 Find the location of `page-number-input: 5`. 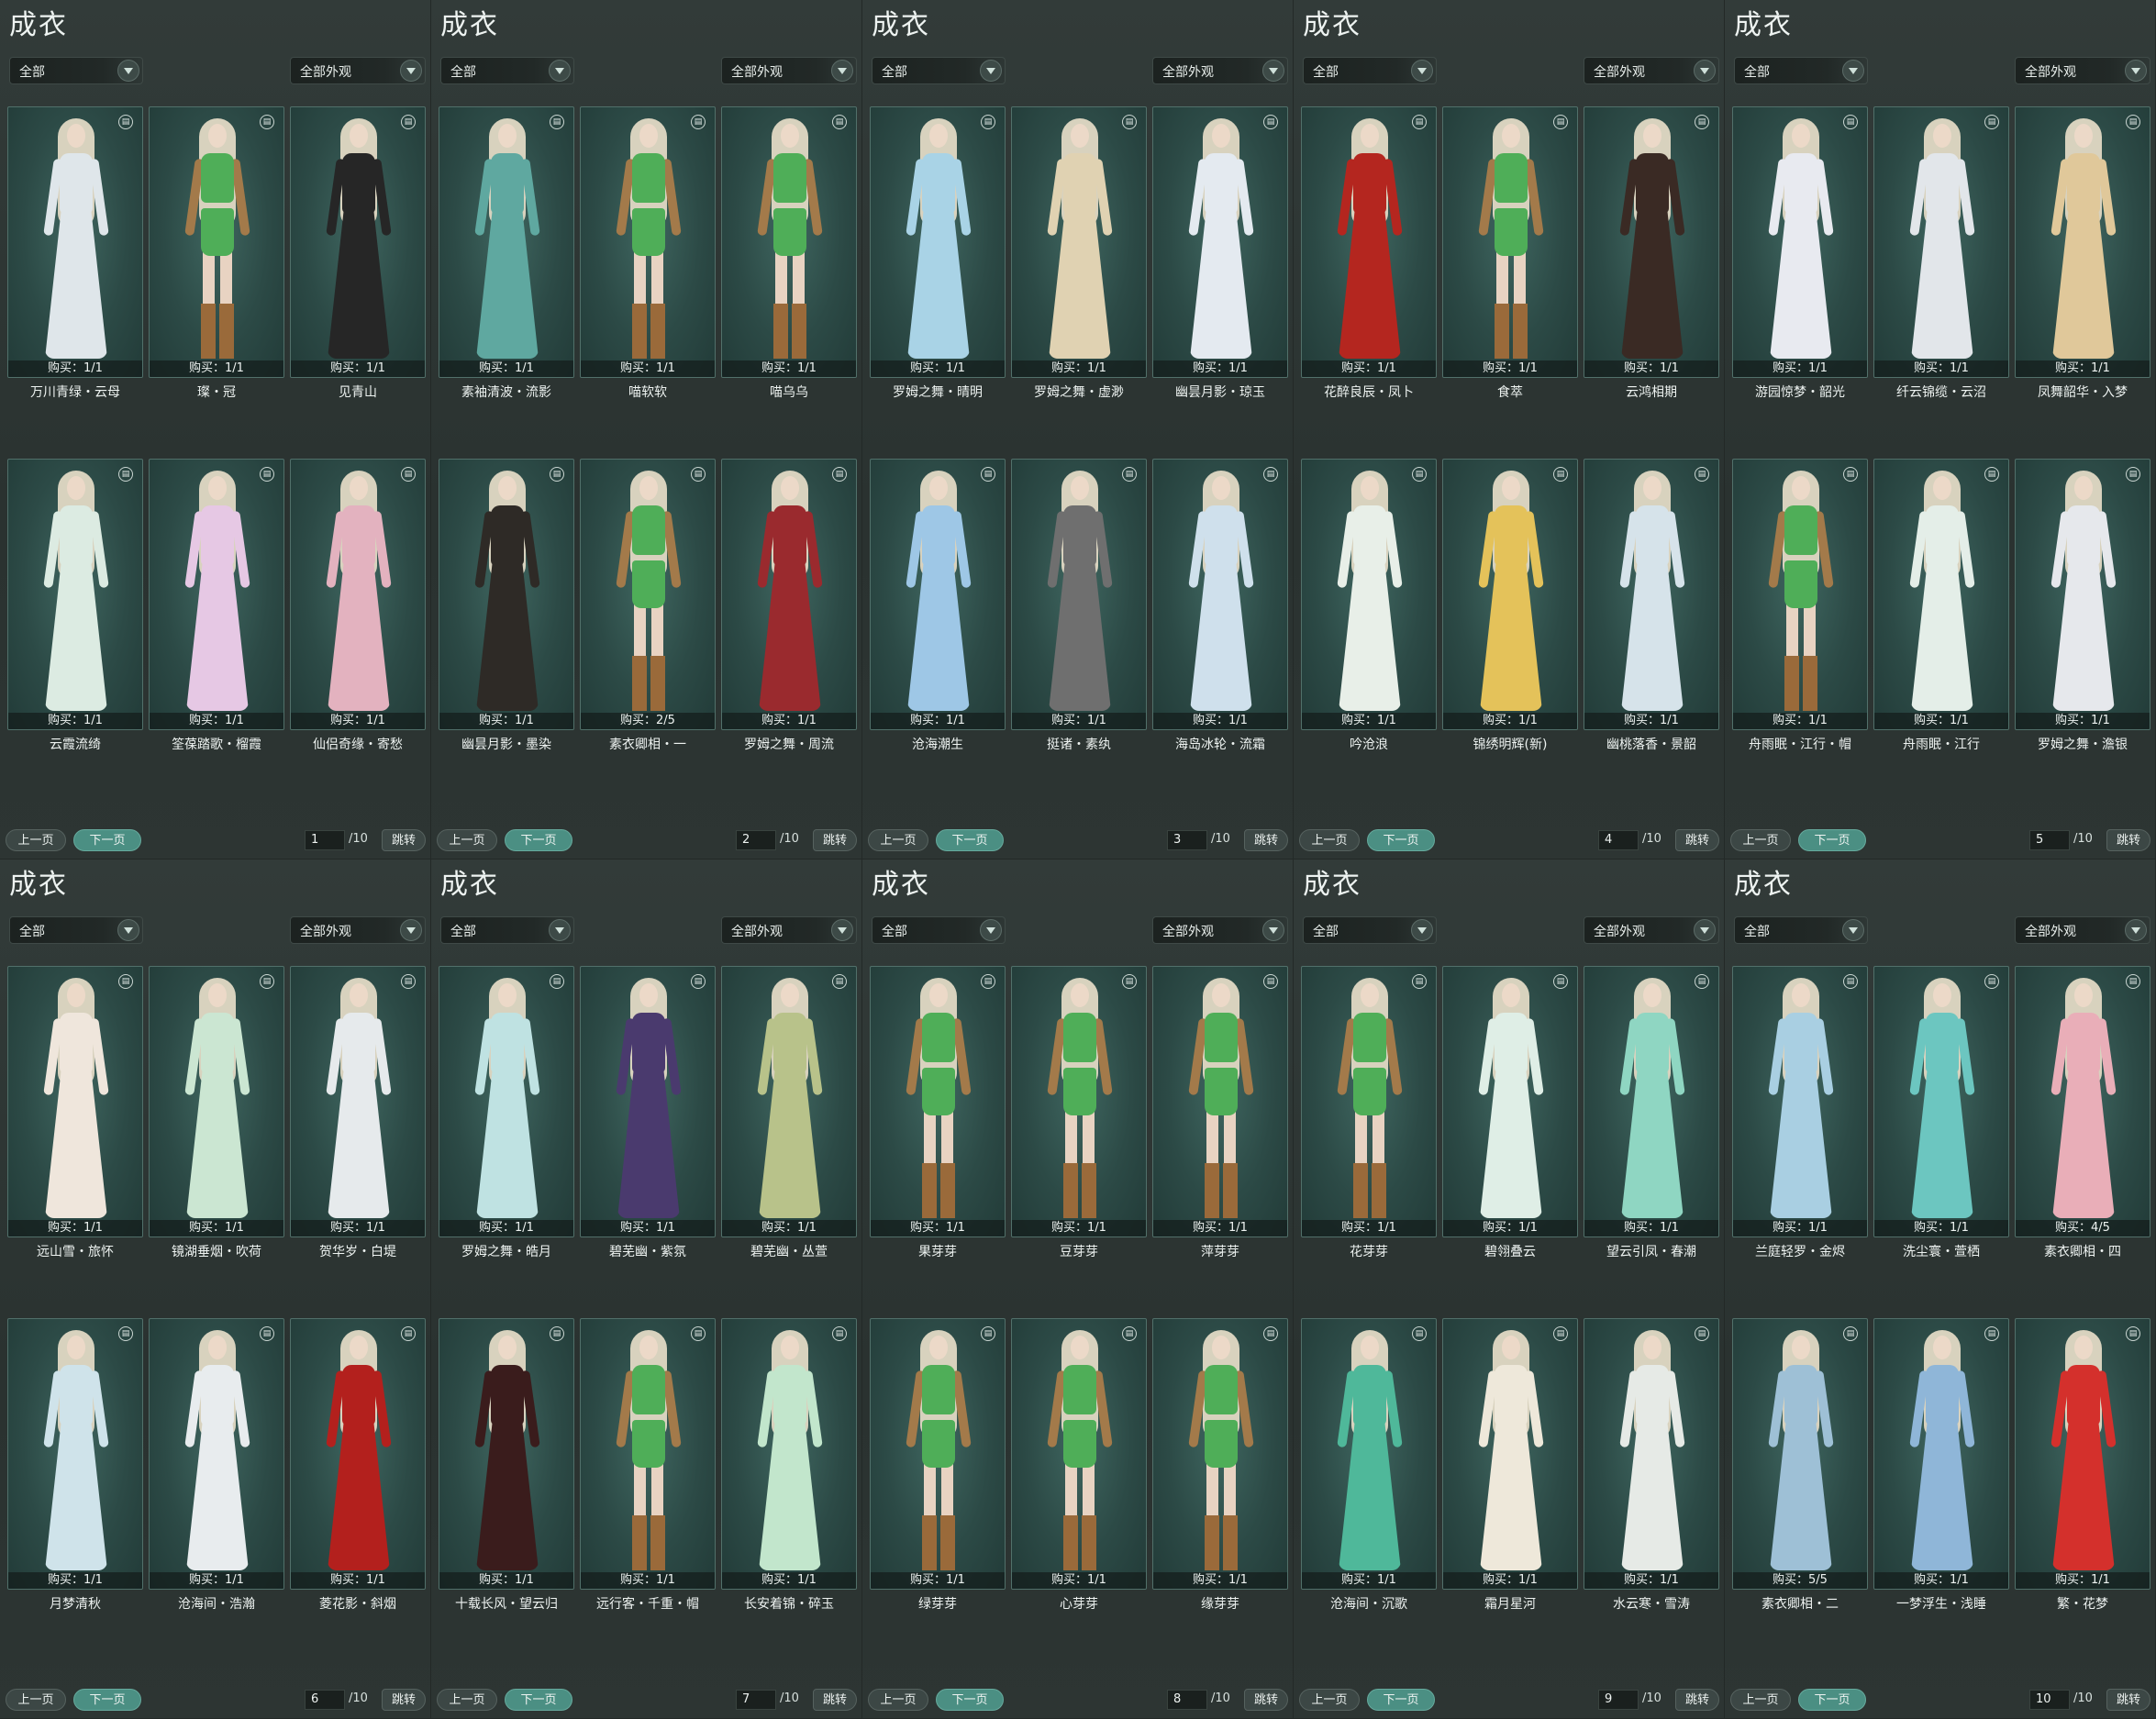

page-number-input: 5 is located at coordinates (2049, 840).